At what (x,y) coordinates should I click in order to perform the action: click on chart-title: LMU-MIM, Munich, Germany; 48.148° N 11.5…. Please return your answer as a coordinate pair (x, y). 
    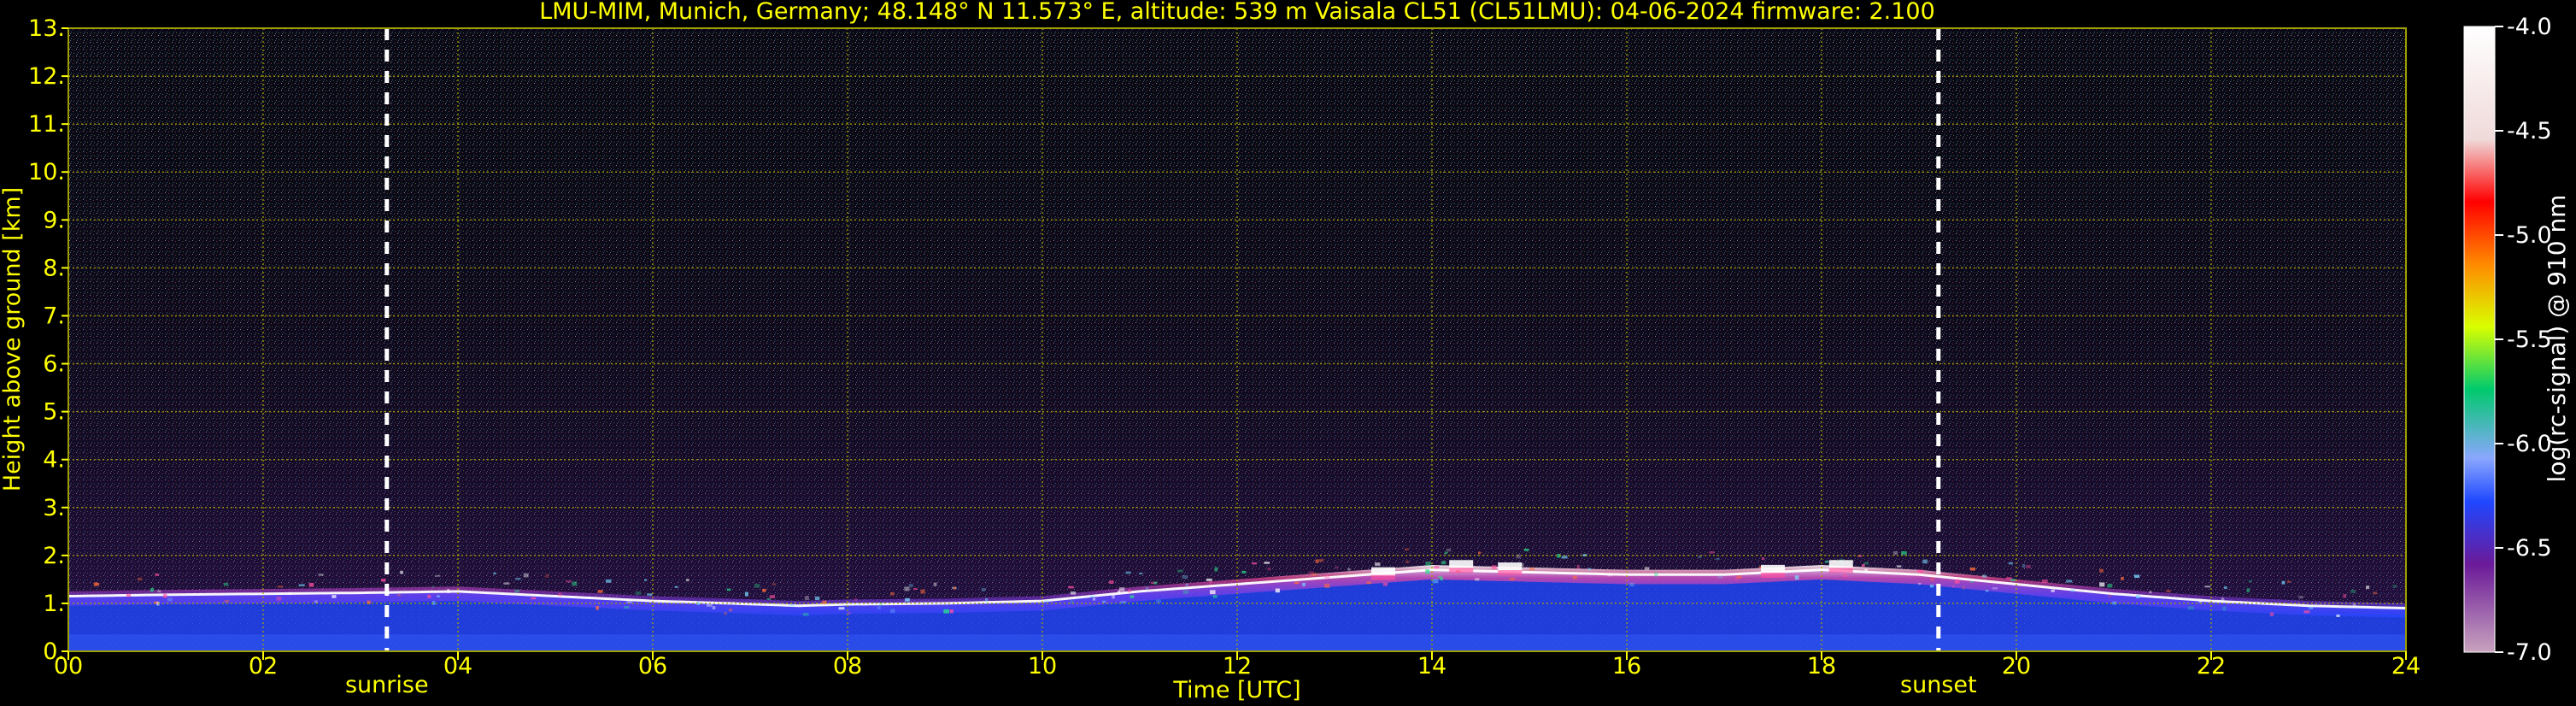
    Looking at the image, I should click on (1237, 12).